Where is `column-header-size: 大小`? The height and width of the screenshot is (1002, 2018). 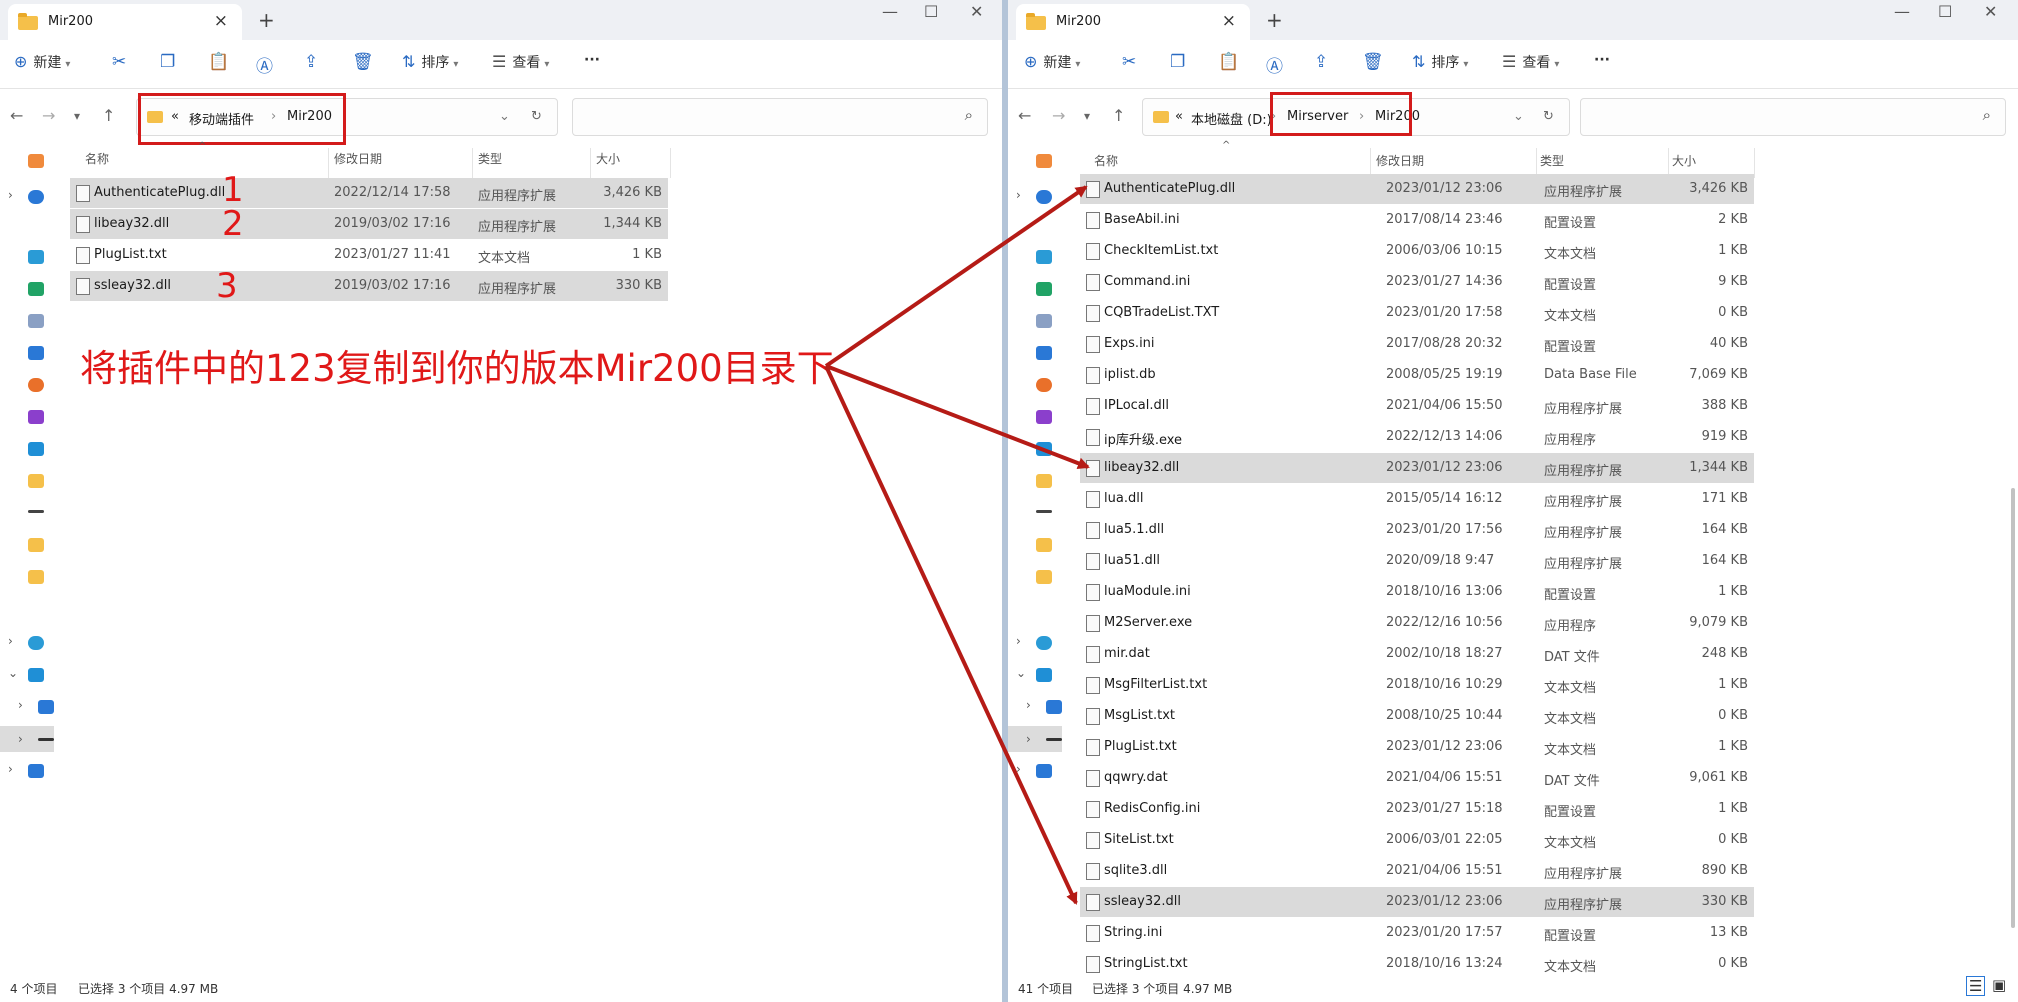 column-header-size: 大小 is located at coordinates (608, 158).